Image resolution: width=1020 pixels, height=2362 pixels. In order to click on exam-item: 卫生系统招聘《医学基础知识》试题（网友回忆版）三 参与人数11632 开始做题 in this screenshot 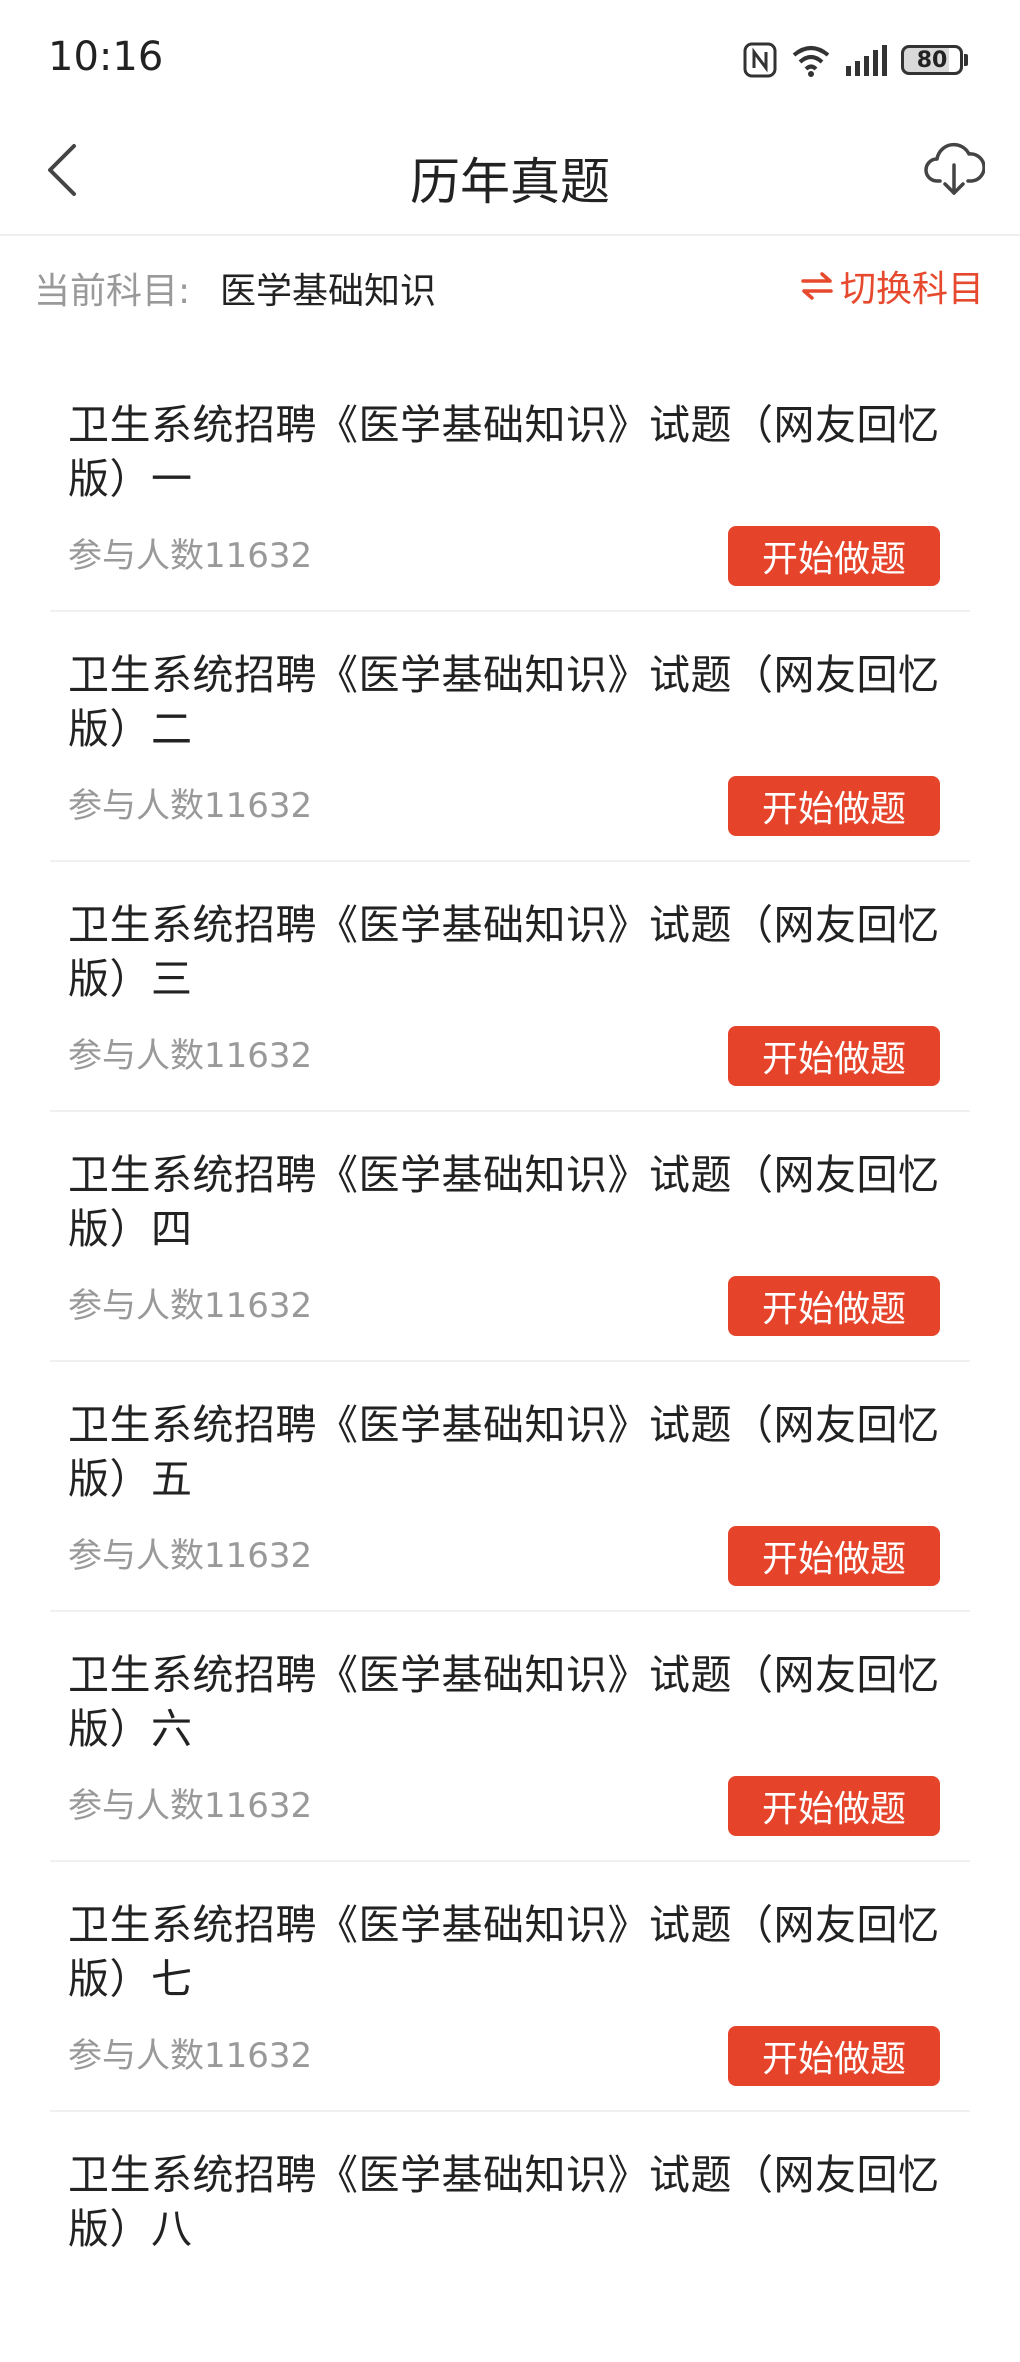, I will do `click(510, 987)`.